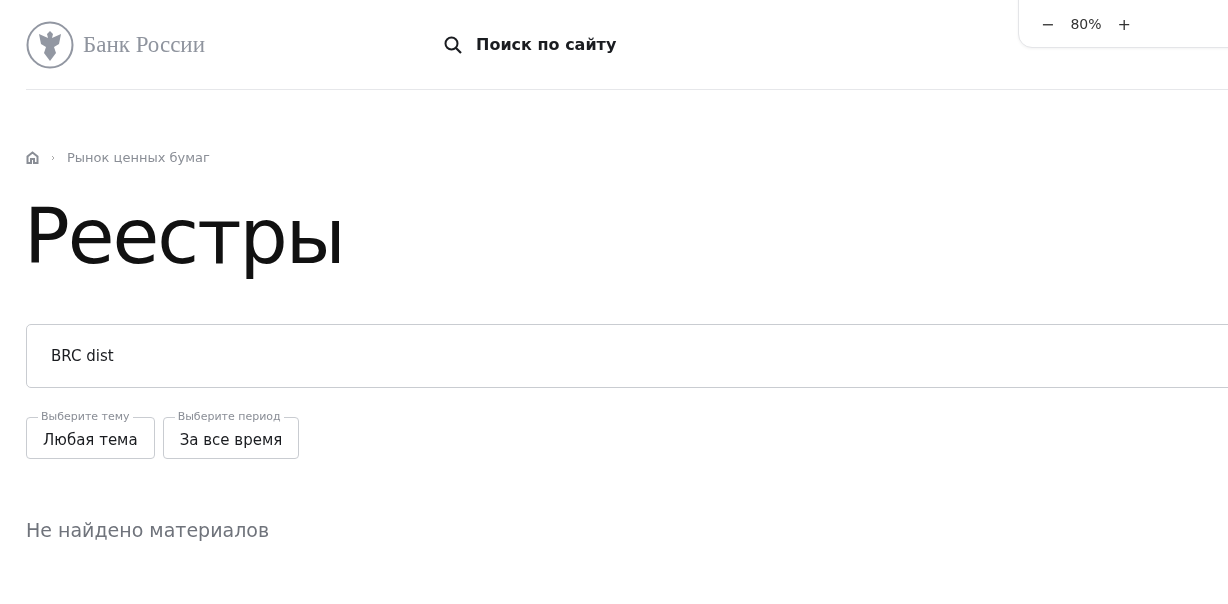  What do you see at coordinates (184, 237) in the screenshot?
I see `page-title: Реестры` at bounding box center [184, 237].